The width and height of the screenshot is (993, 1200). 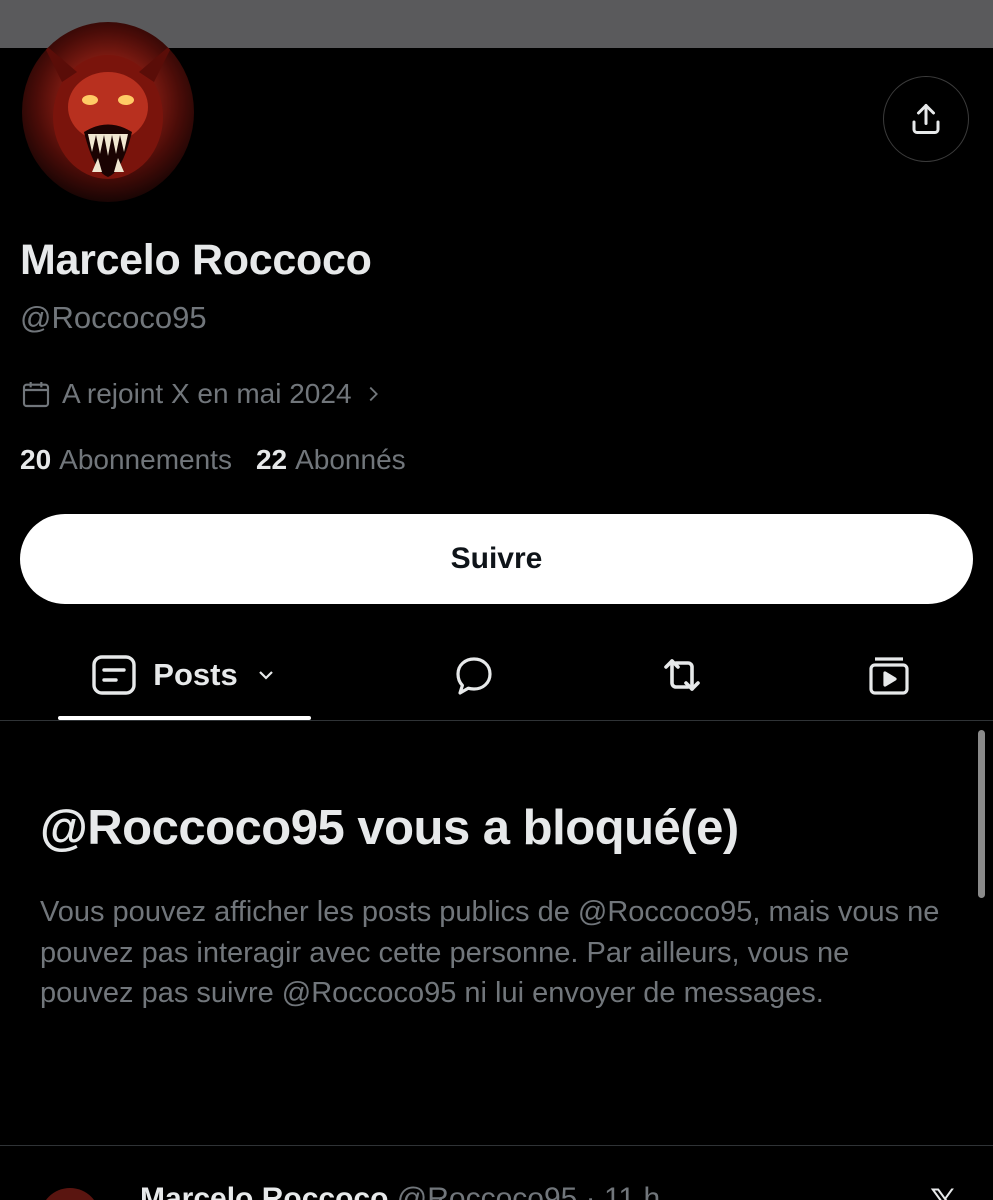 I want to click on blocked-title: @Roccoco95 vous a bloqué(e), so click(x=389, y=828).